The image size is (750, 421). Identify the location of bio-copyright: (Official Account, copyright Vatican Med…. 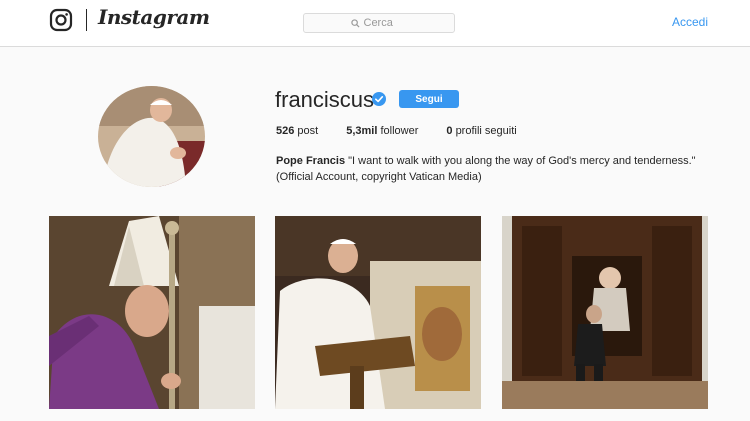
(379, 177).